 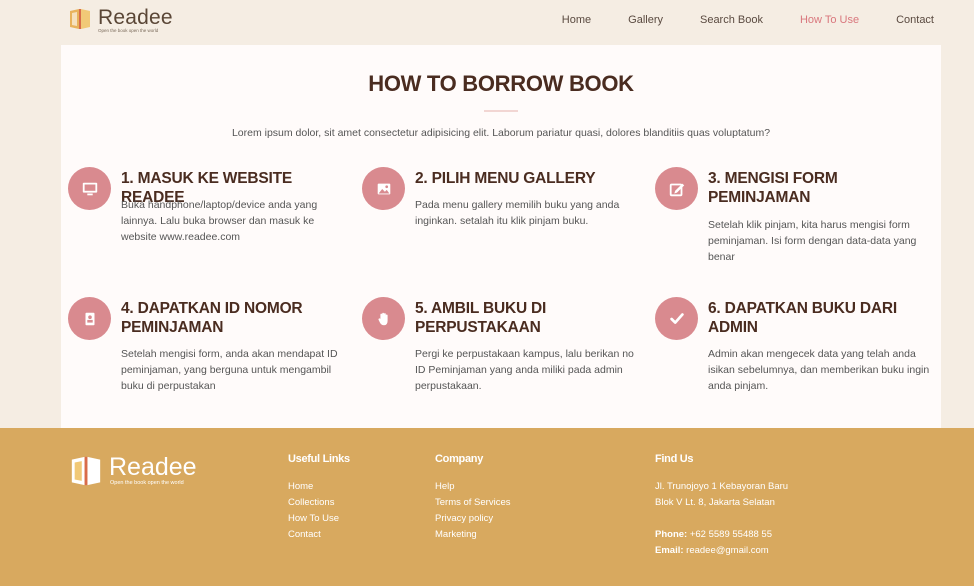 I want to click on footer-link-marketing: Marketing, so click(x=473, y=535).